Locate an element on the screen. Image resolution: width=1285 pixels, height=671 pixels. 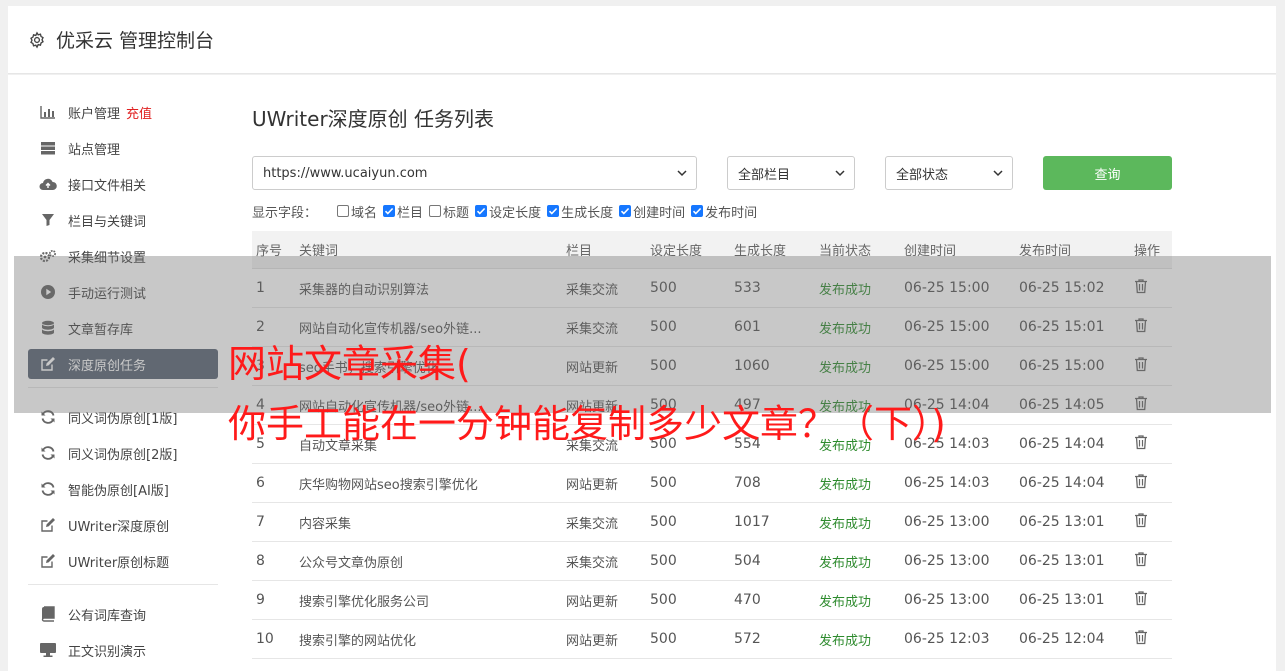
status-select-value: 全部状态 is located at coordinates (922, 175).